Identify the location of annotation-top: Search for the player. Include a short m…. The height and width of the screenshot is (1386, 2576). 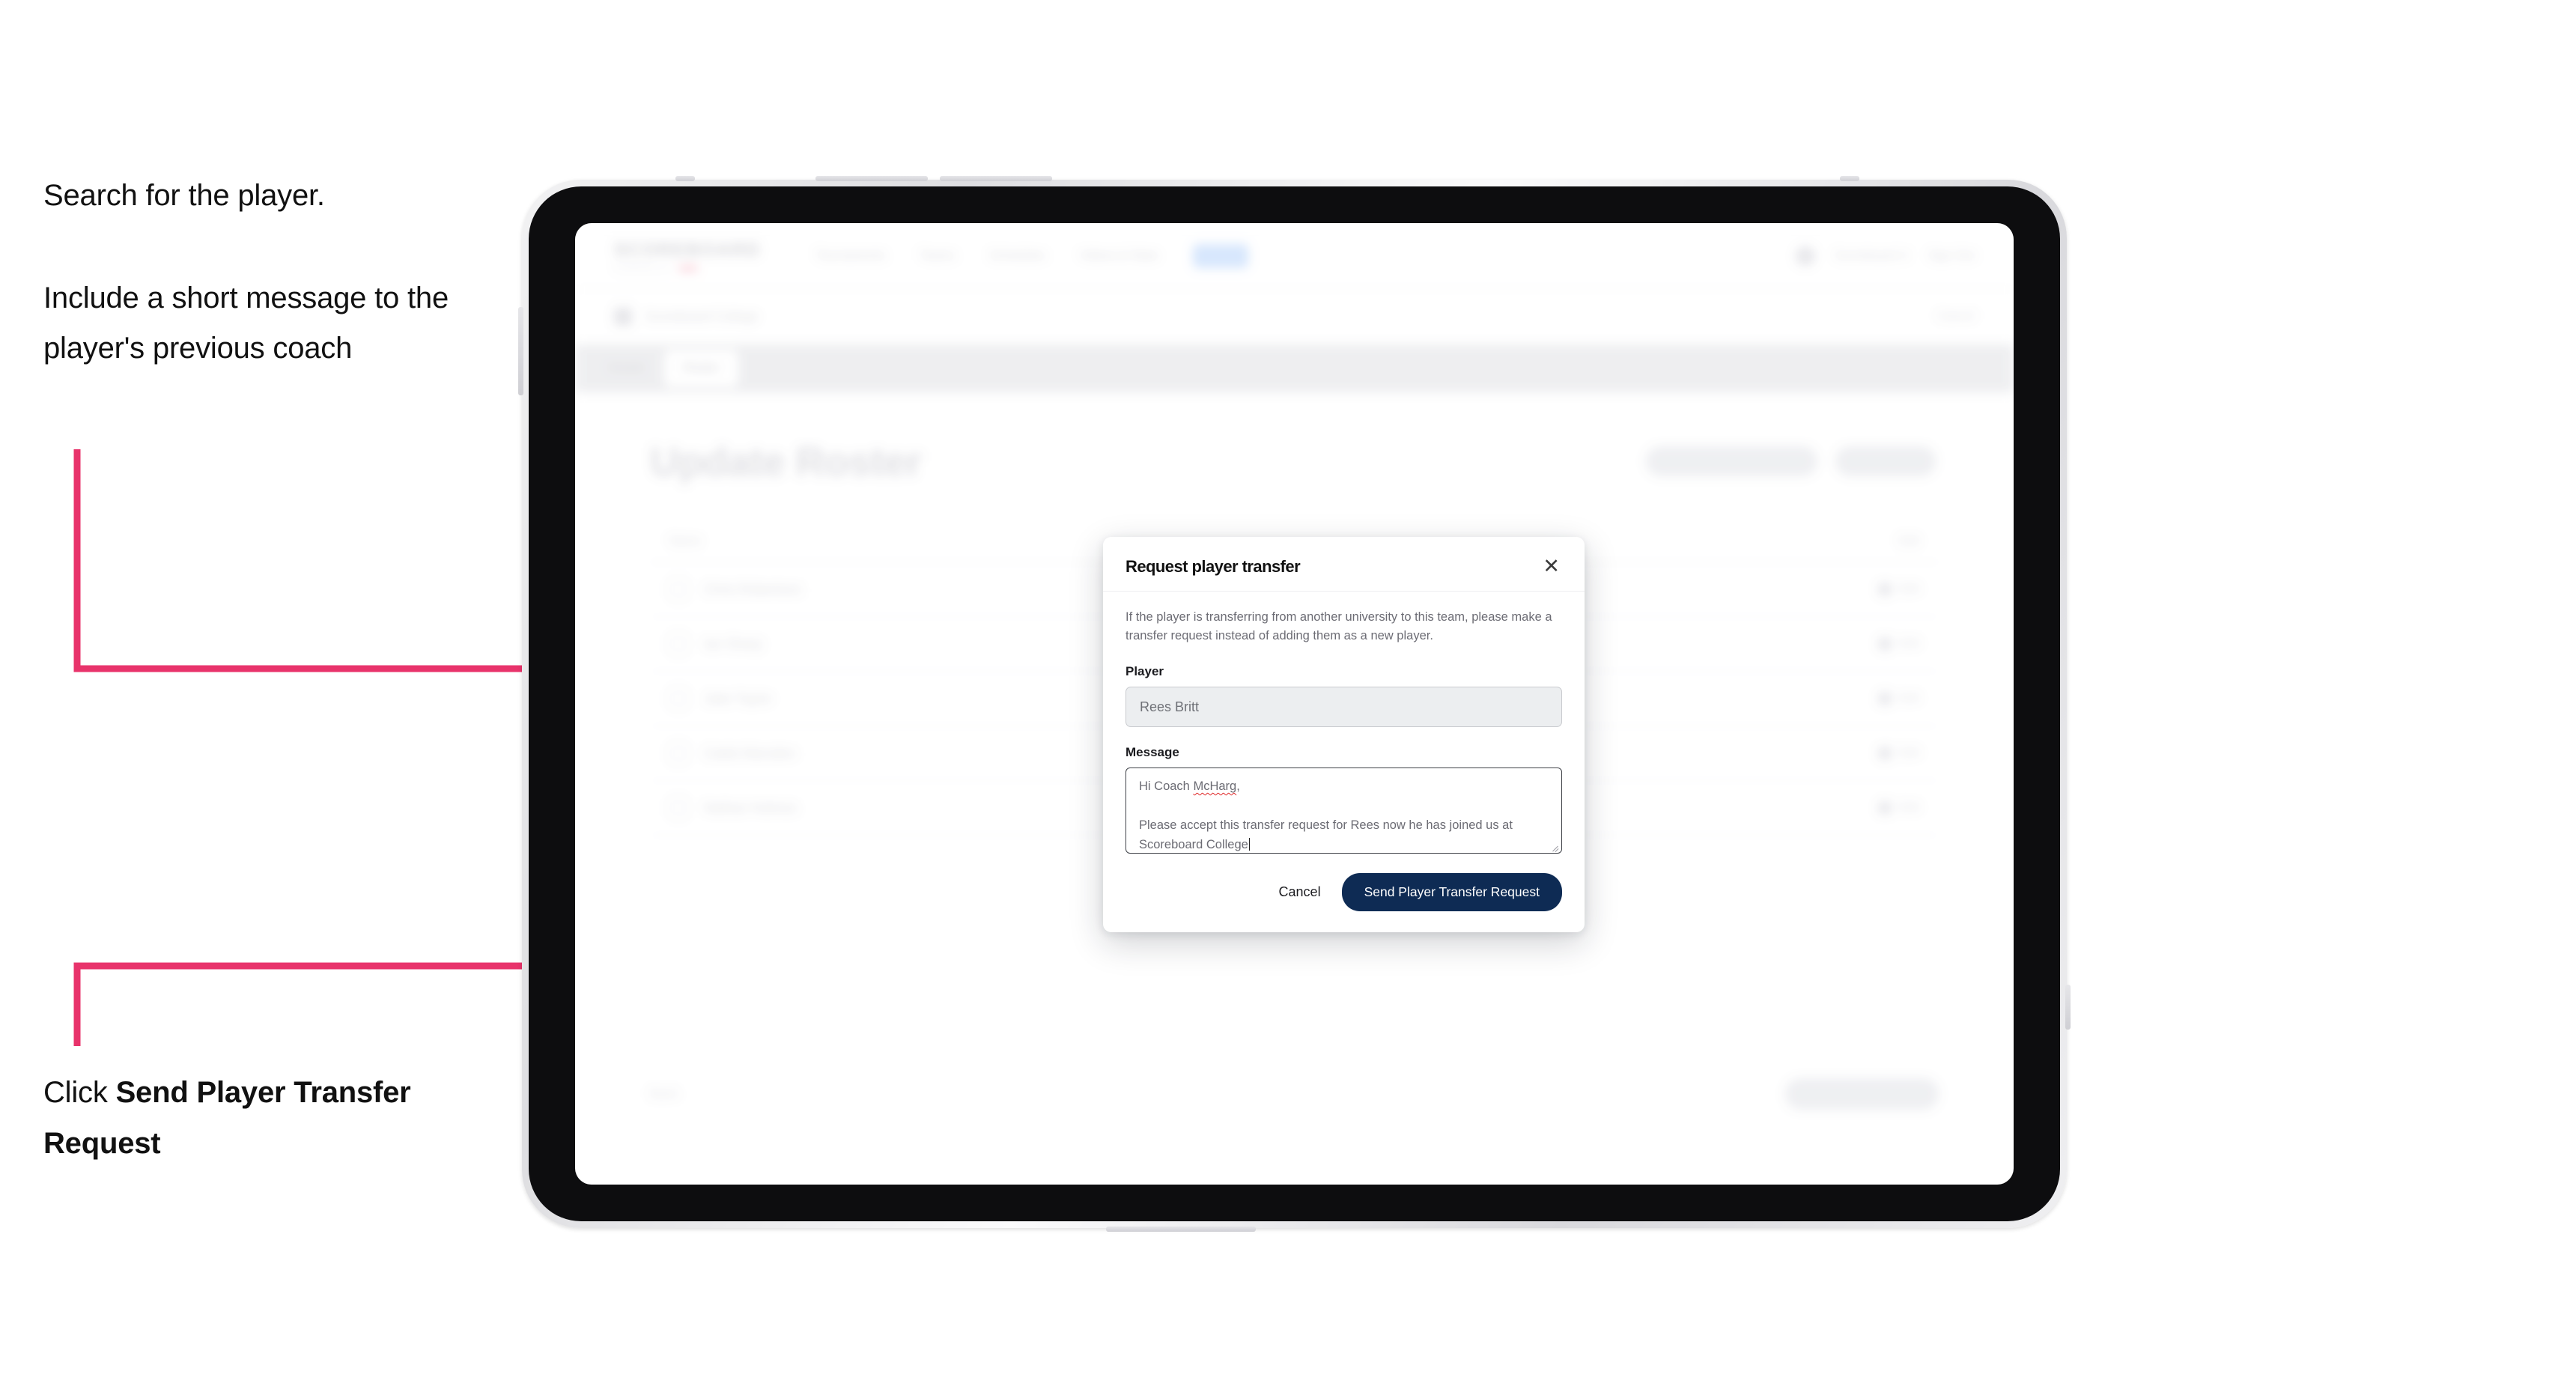
(253, 272).